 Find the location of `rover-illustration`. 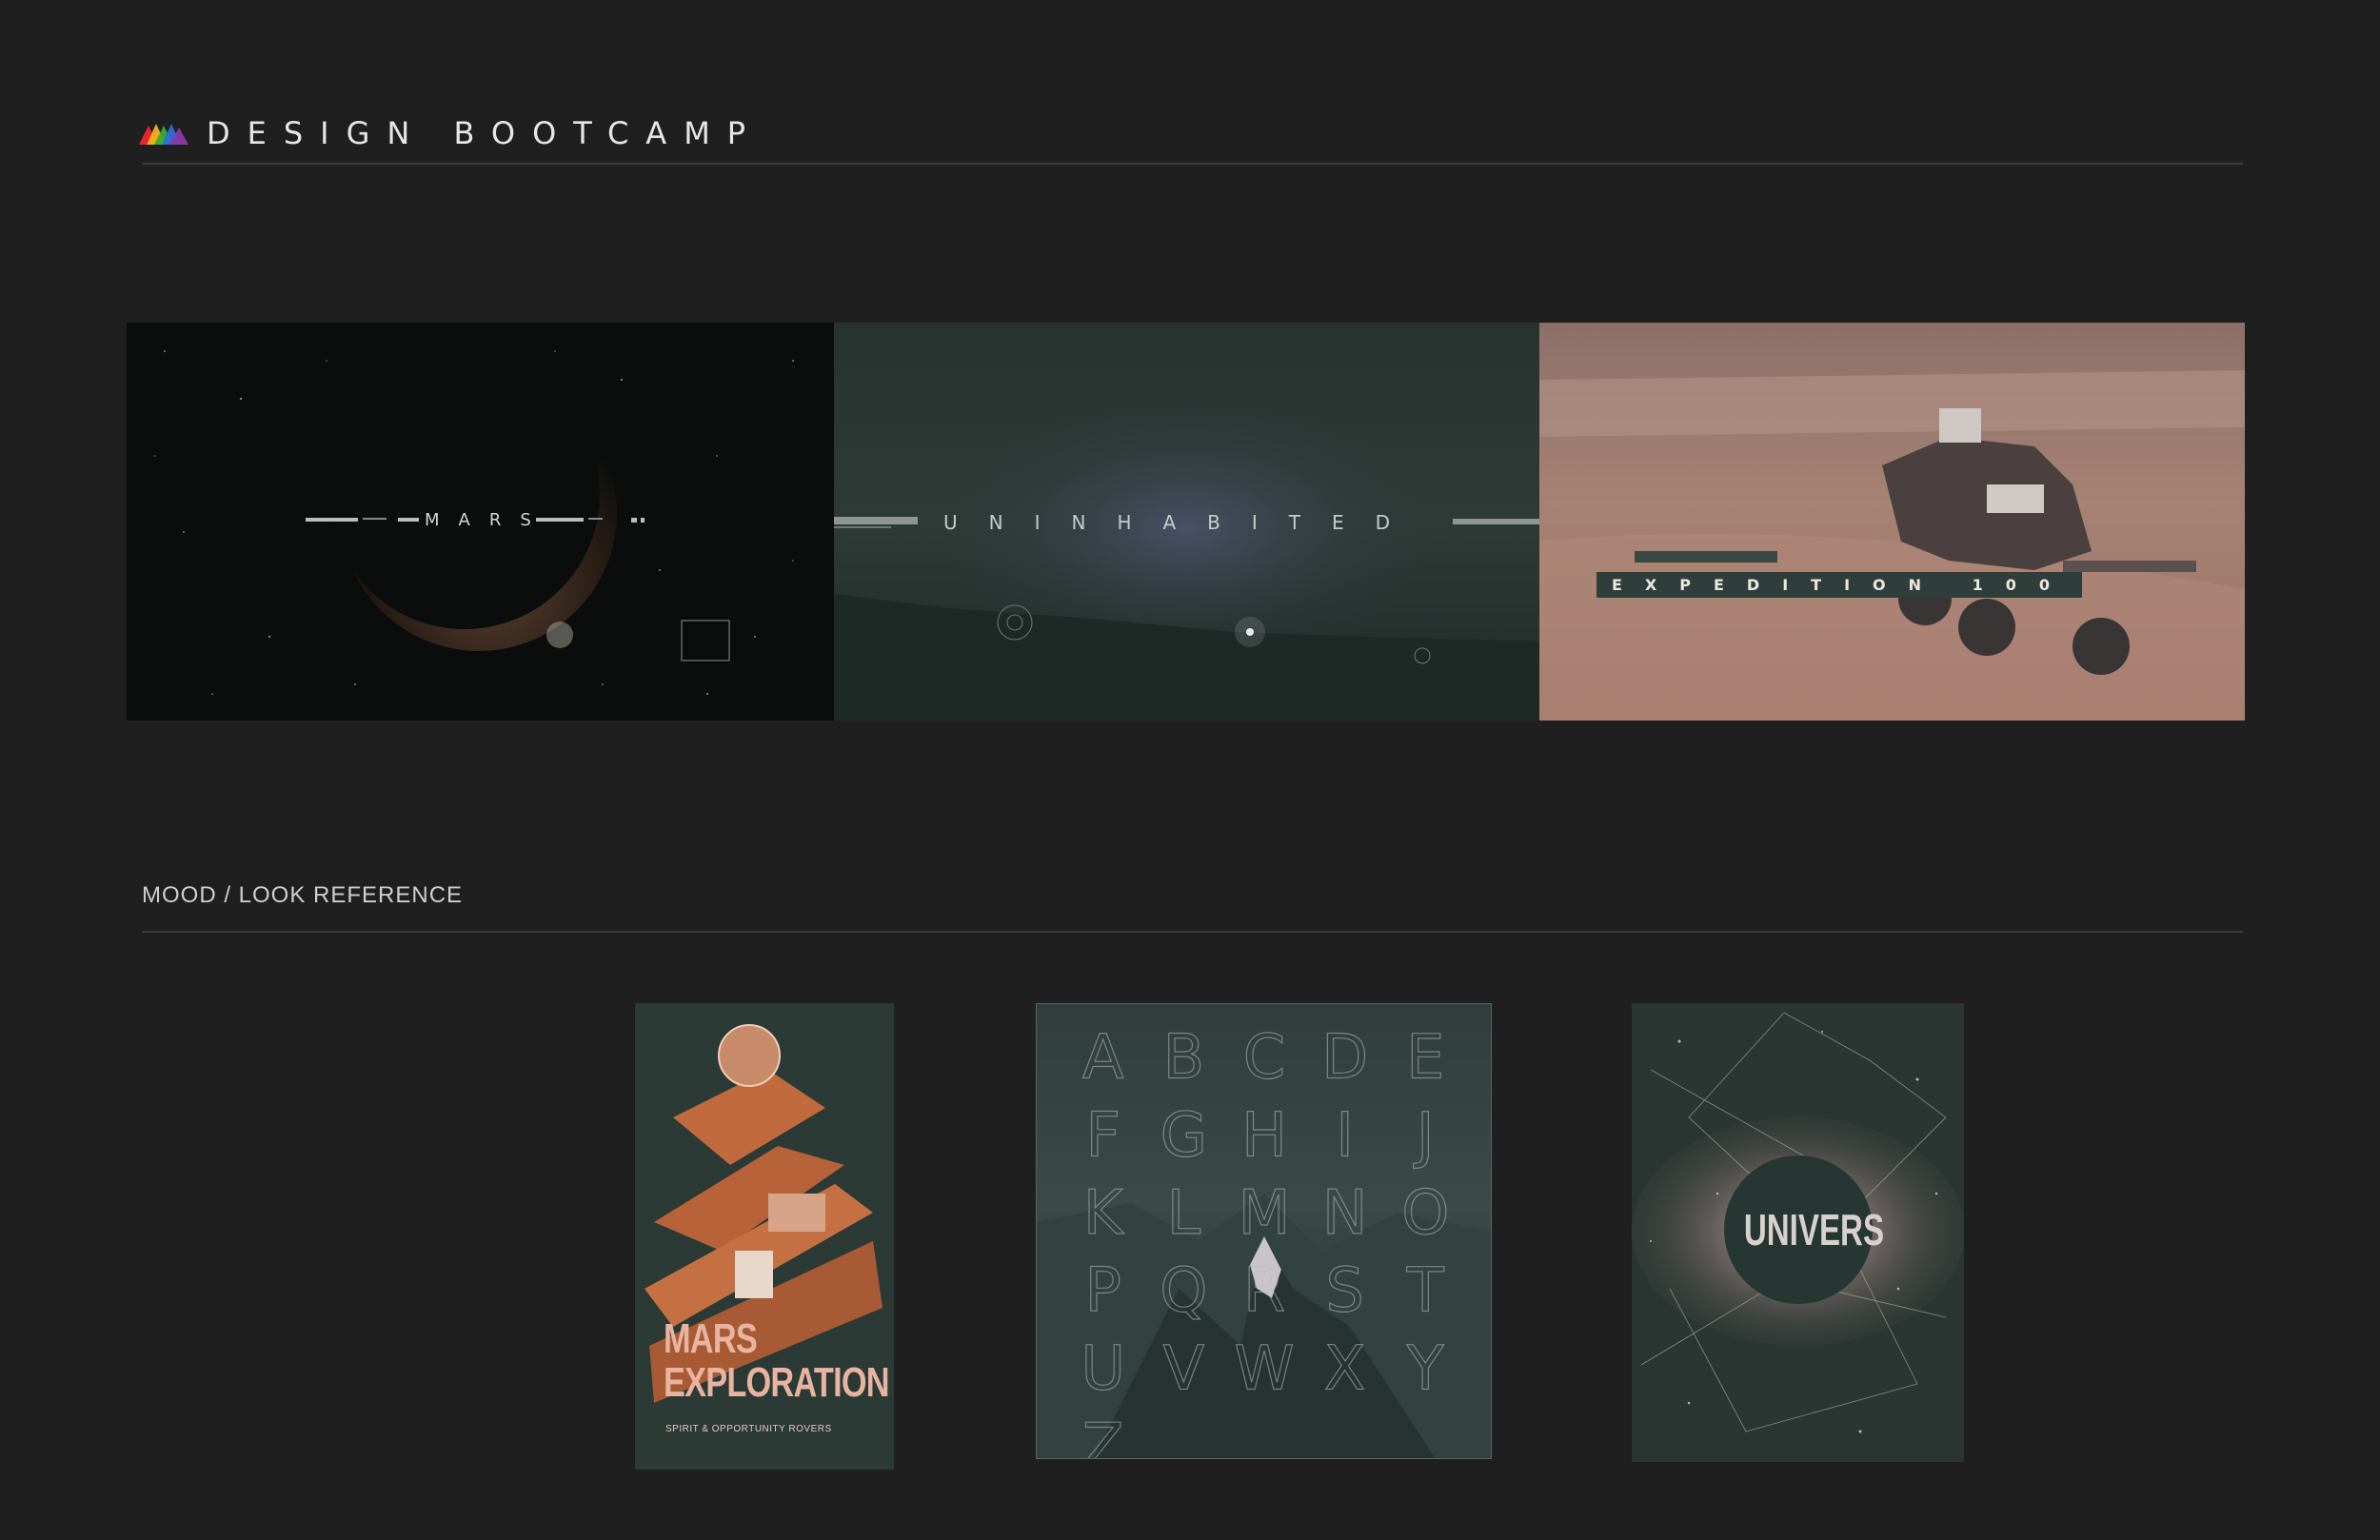

rover-illustration is located at coordinates (1892, 545).